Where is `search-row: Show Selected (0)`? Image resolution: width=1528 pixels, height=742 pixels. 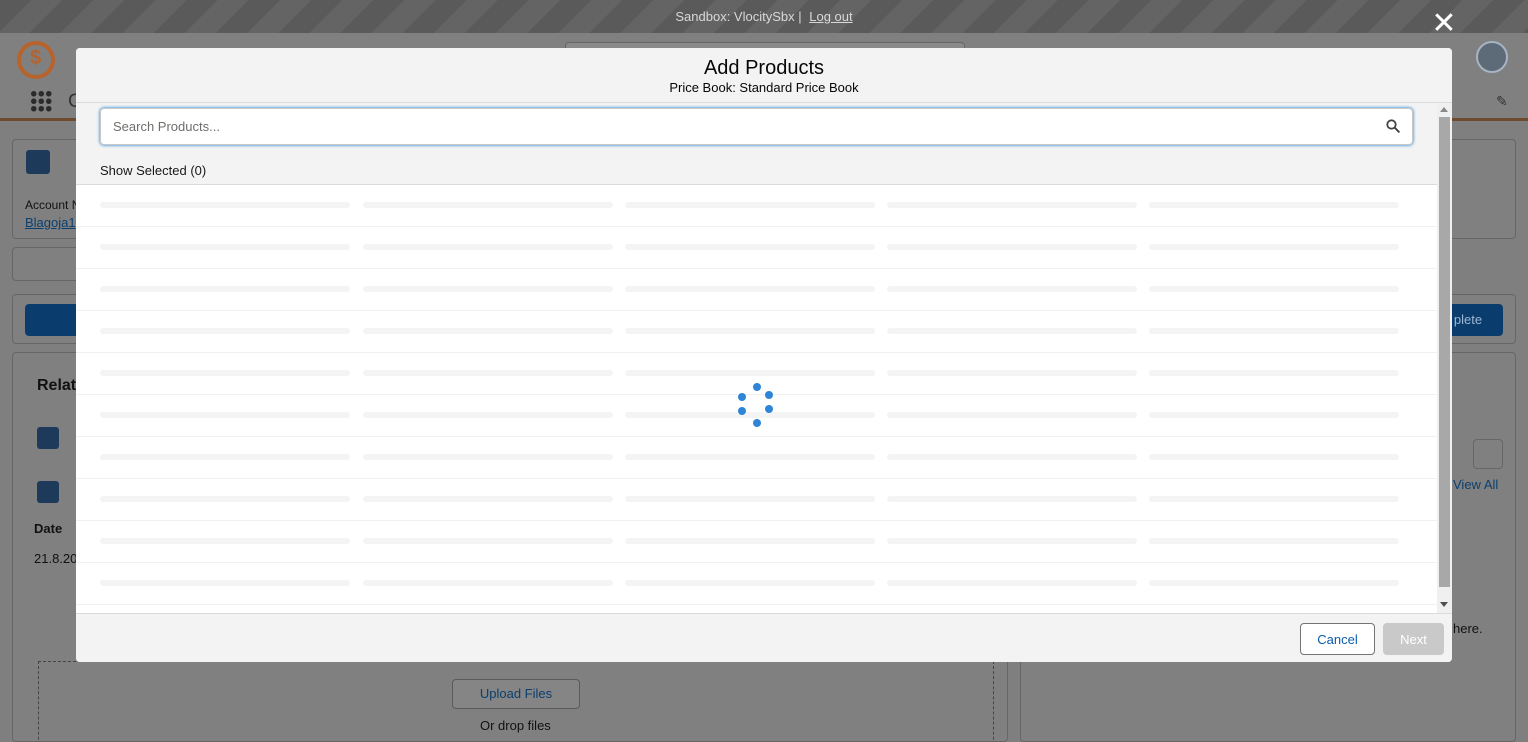 search-row: Show Selected (0) is located at coordinates (756, 144).